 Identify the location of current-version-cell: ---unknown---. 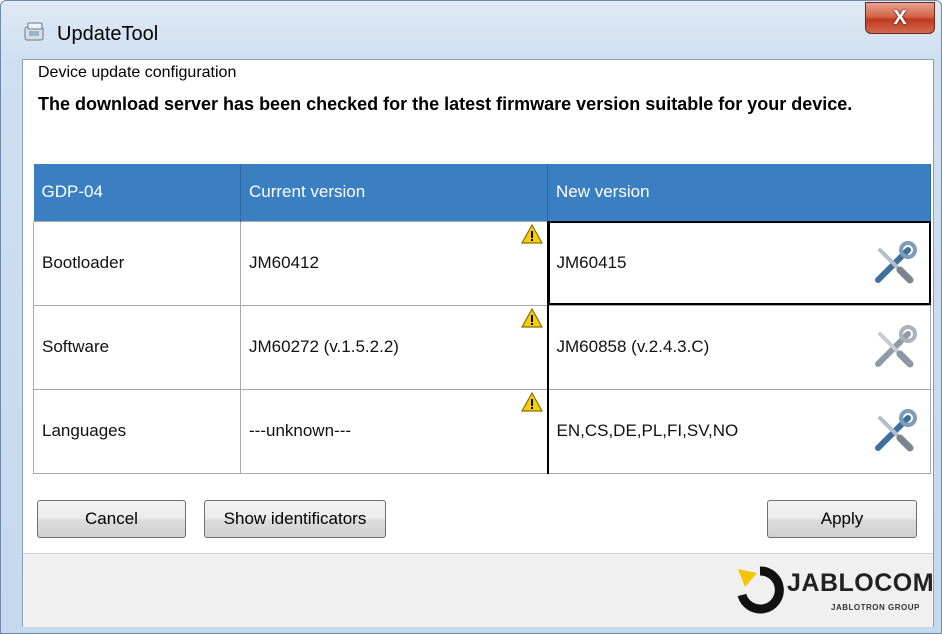
(394, 431).